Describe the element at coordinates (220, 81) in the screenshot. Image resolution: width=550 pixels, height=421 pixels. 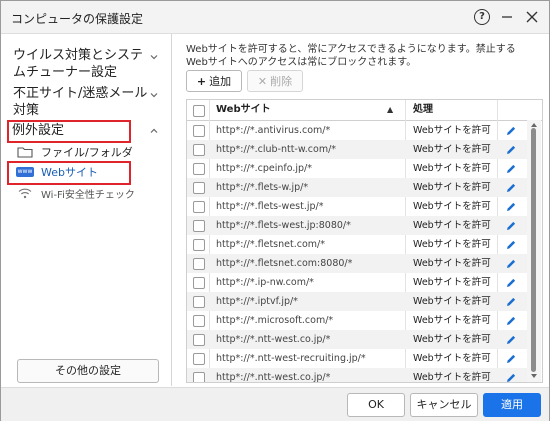
I see `add-label: 追加` at that location.